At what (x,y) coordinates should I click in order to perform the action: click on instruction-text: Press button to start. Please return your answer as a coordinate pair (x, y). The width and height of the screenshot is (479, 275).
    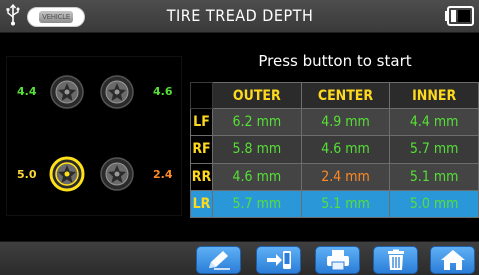
    Looking at the image, I should click on (335, 61).